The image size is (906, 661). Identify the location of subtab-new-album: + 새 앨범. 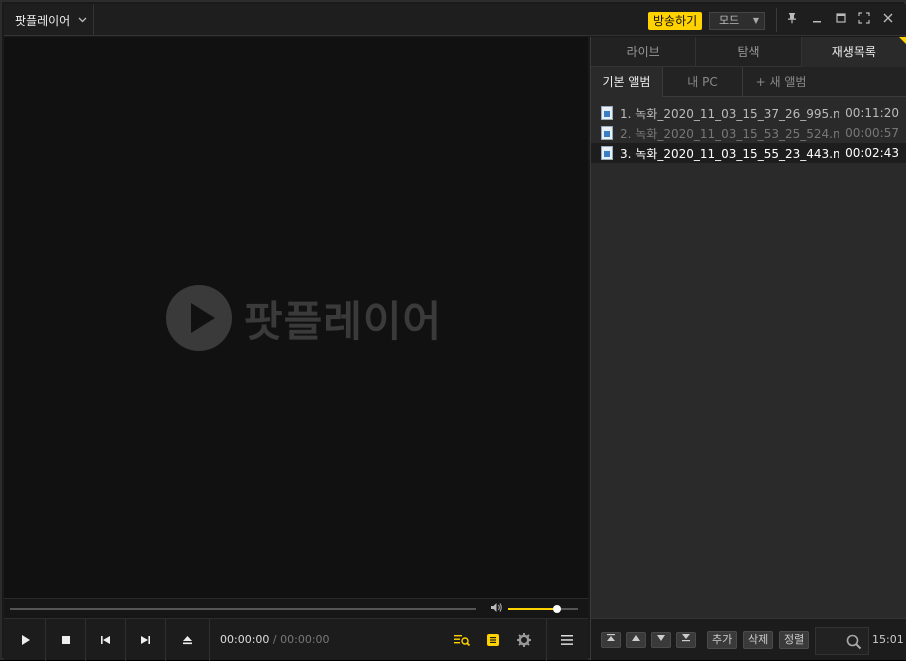
(781, 82).